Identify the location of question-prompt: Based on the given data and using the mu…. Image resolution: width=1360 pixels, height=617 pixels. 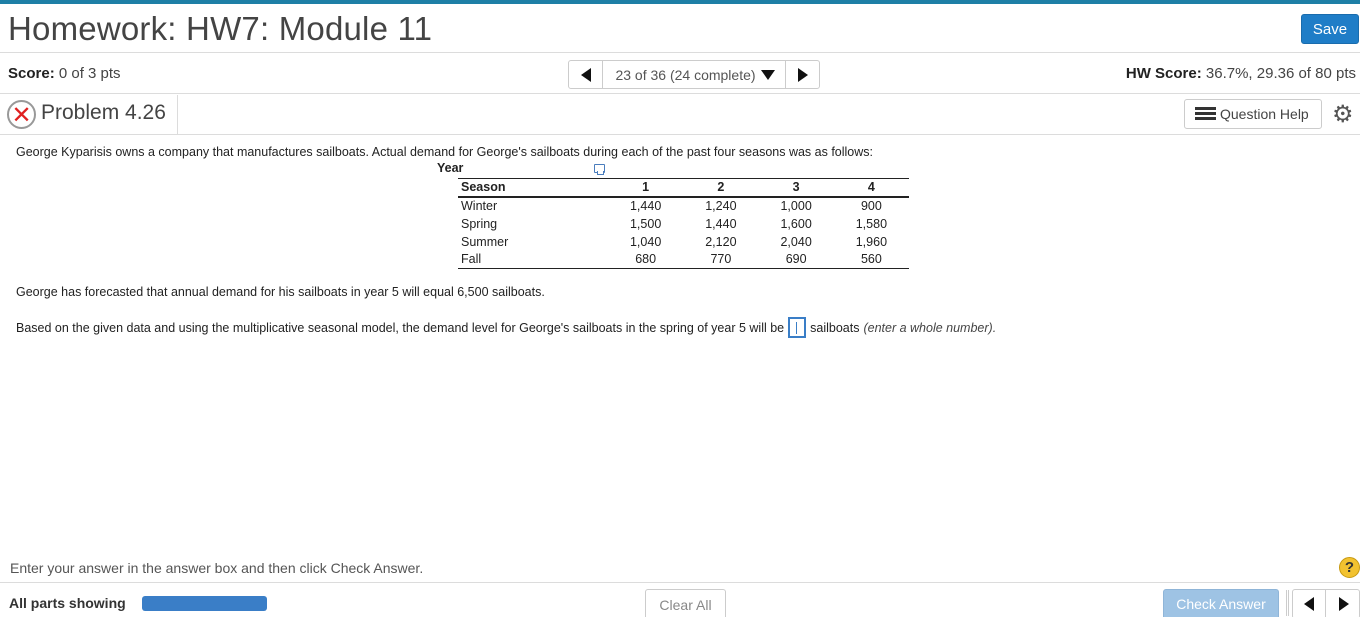
(506, 327).